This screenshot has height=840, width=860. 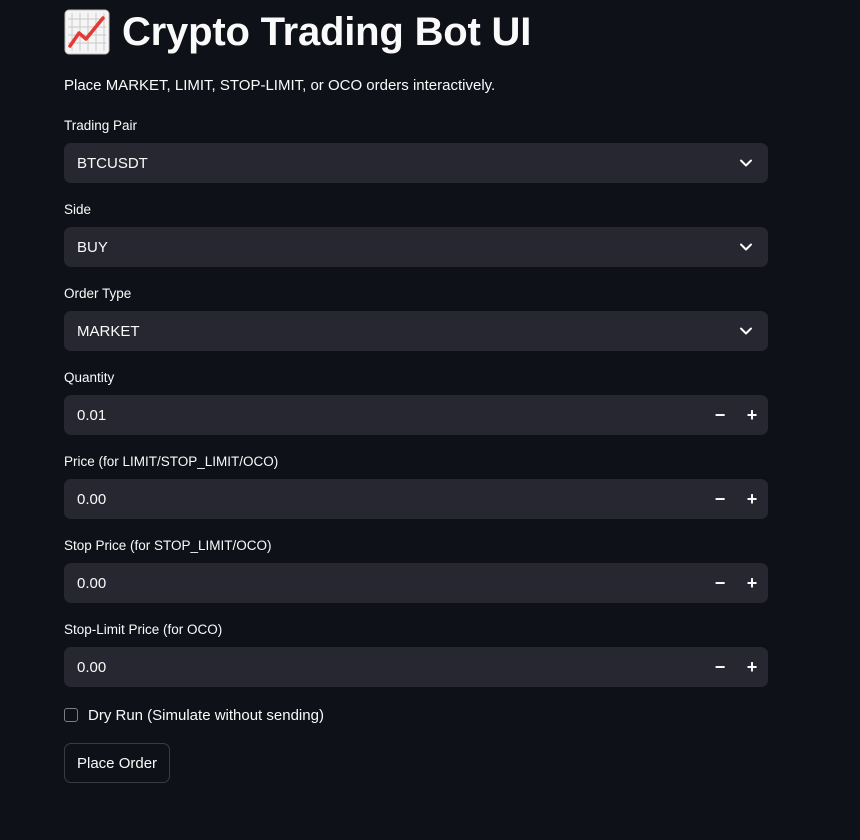 I want to click on side-select: BUY, so click(x=416, y=247).